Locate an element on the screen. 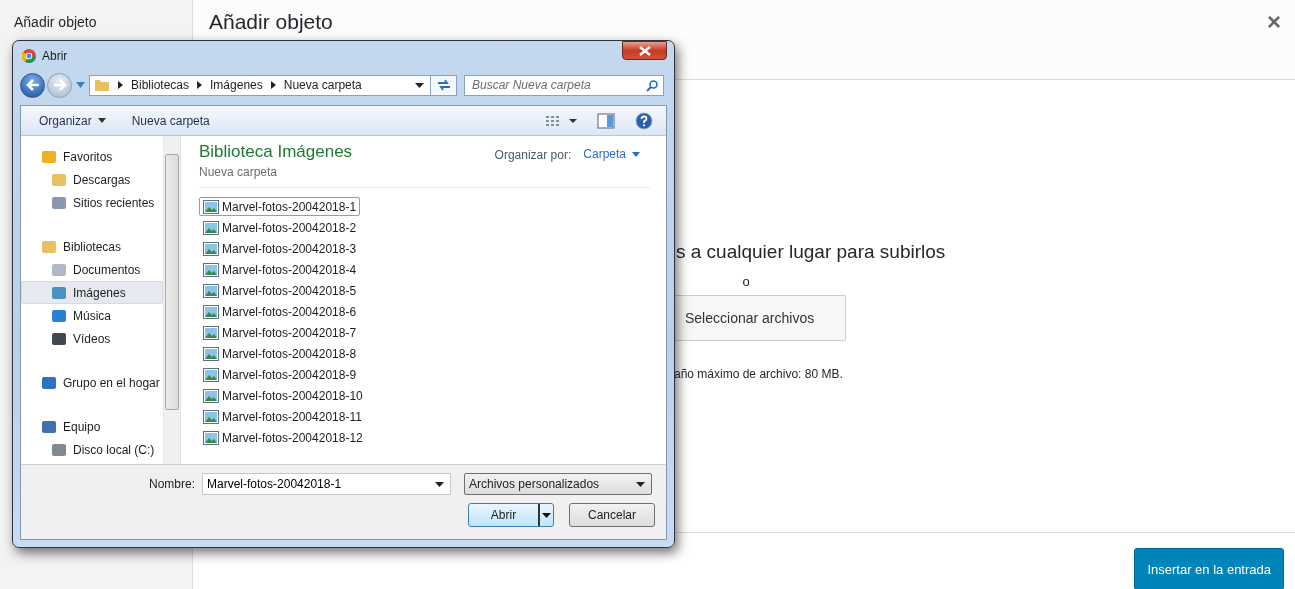 The width and height of the screenshot is (1295, 589). refresh-button is located at coordinates (443, 85).